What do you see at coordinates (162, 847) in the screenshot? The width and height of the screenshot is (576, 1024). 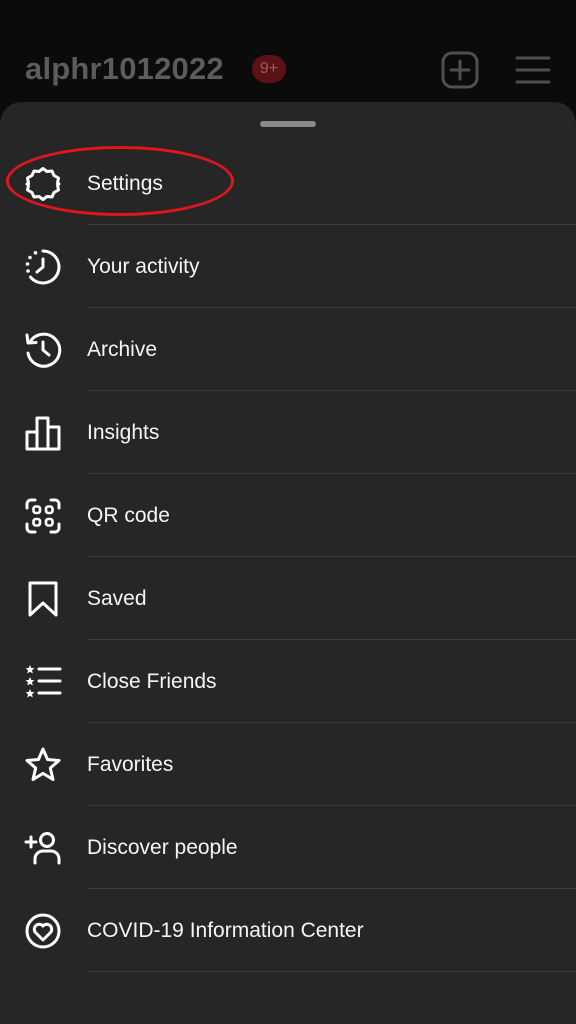 I see `menu-item-label: Discover people` at bounding box center [162, 847].